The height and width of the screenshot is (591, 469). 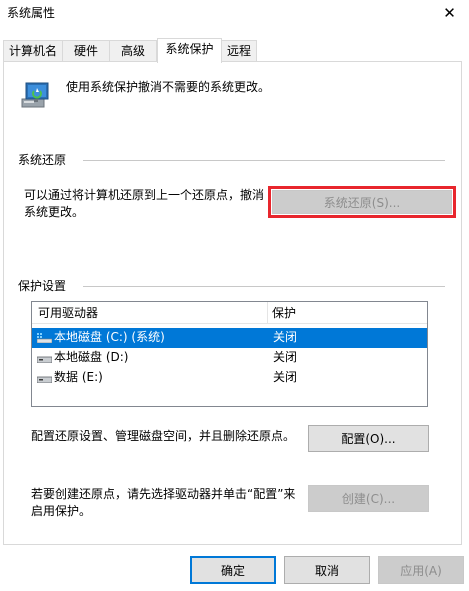 What do you see at coordinates (54, 212) in the screenshot?
I see `restore-description-line2: 系统更改。` at bounding box center [54, 212].